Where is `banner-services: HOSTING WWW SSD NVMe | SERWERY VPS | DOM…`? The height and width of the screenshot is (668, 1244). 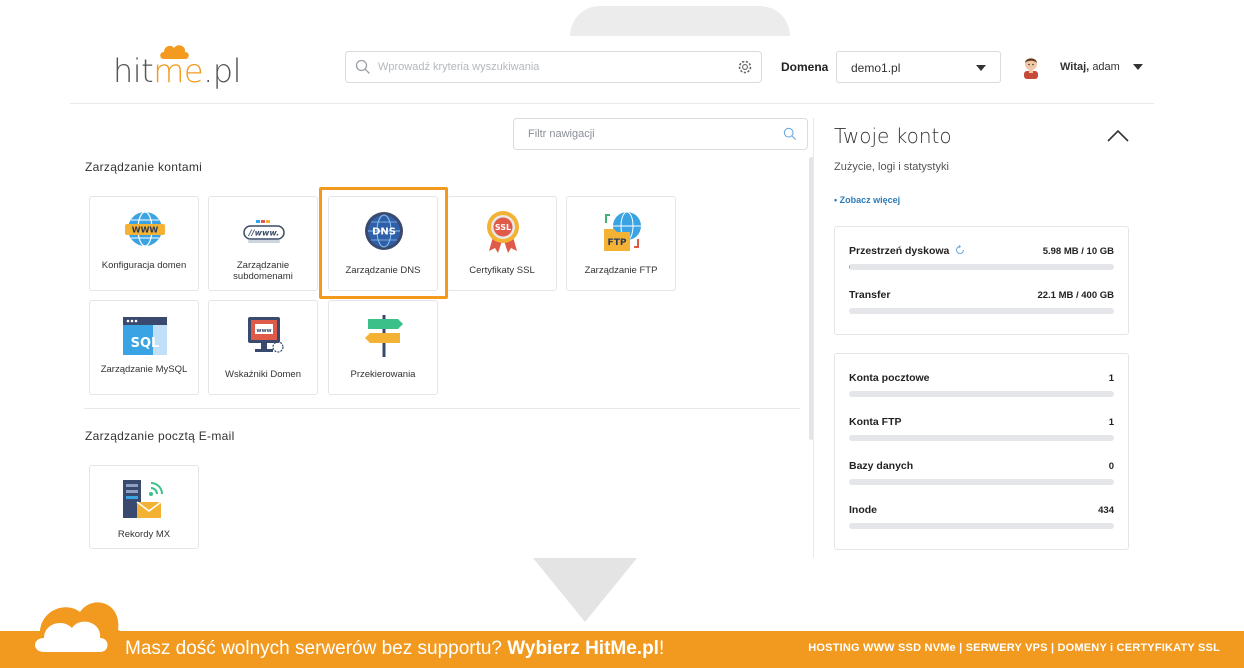 banner-services: HOSTING WWW SSD NVMe | SERWERY VPS | DOM… is located at coordinates (1014, 648).